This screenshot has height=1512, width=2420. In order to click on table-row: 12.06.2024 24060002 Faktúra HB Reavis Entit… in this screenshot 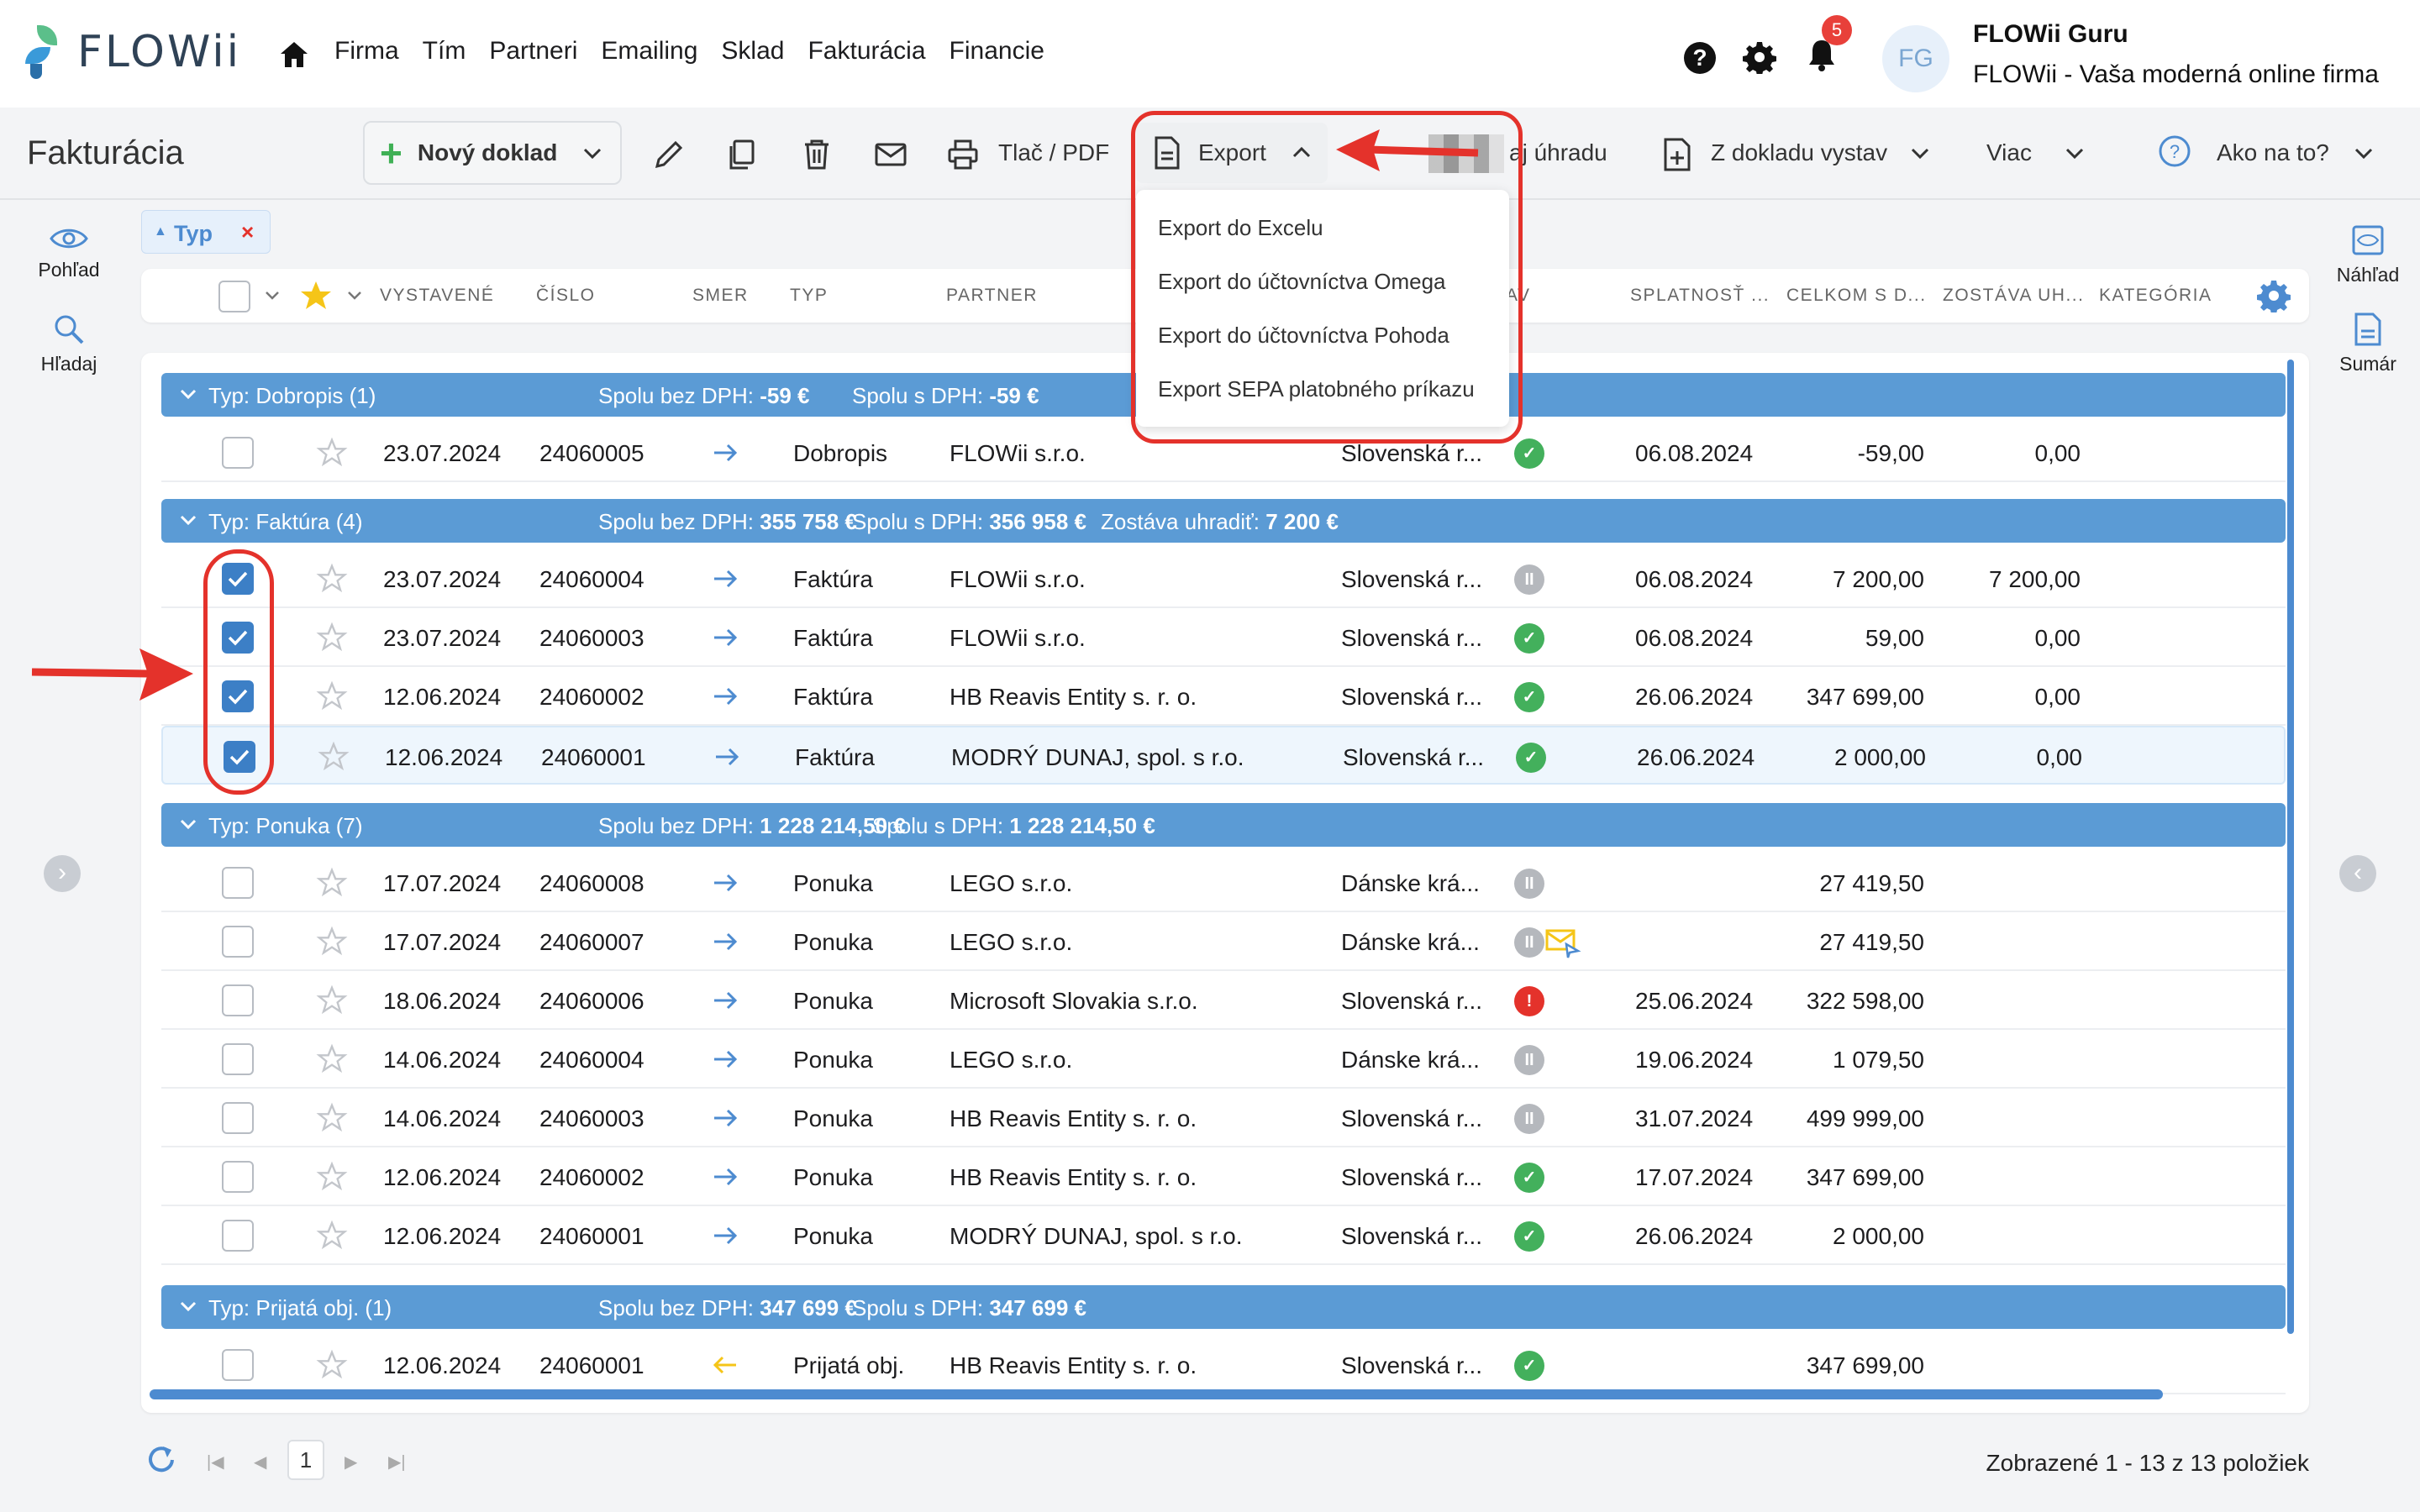, I will do `click(1224, 696)`.